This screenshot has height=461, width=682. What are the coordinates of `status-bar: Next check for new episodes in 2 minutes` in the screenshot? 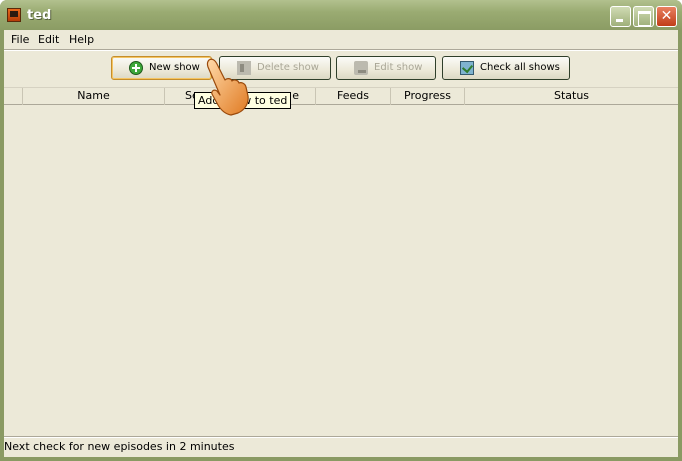 It's located at (119, 446).